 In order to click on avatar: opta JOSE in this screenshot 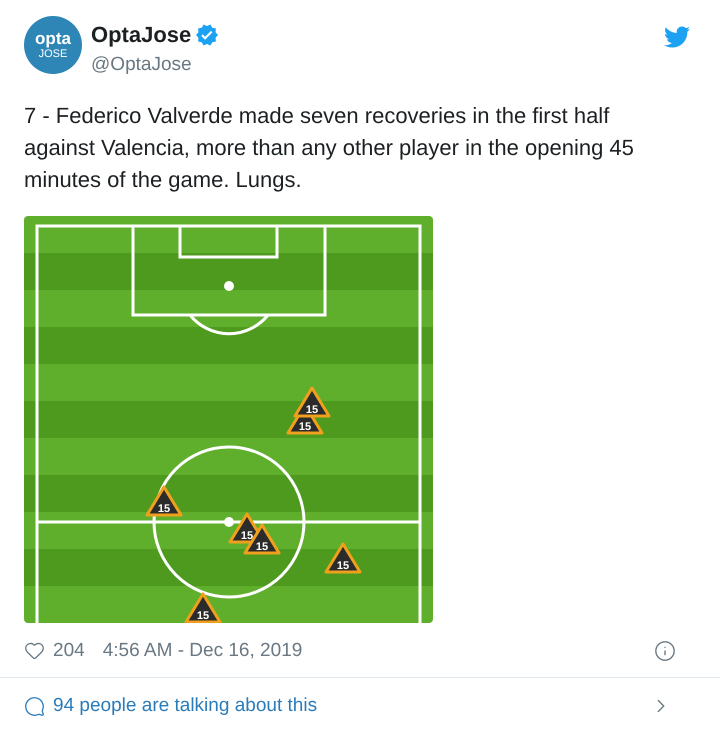, I will do `click(53, 45)`.